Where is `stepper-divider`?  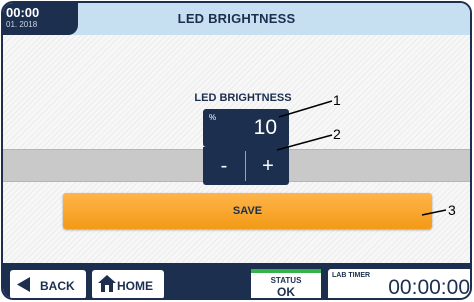
stepper-divider is located at coordinates (245, 166).